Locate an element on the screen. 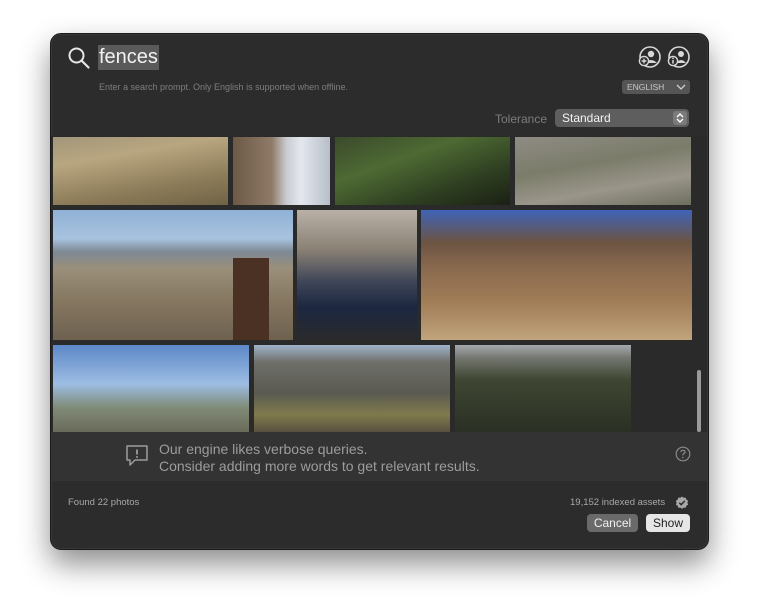 The width and height of the screenshot is (757, 615). photo-desert-hillside is located at coordinates (140, 171).